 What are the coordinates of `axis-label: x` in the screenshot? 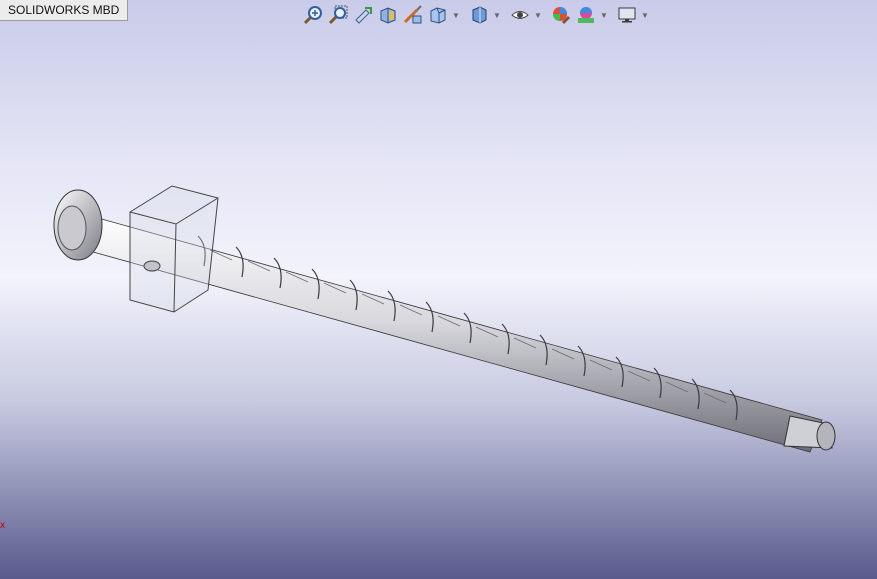 It's located at (2, 525).